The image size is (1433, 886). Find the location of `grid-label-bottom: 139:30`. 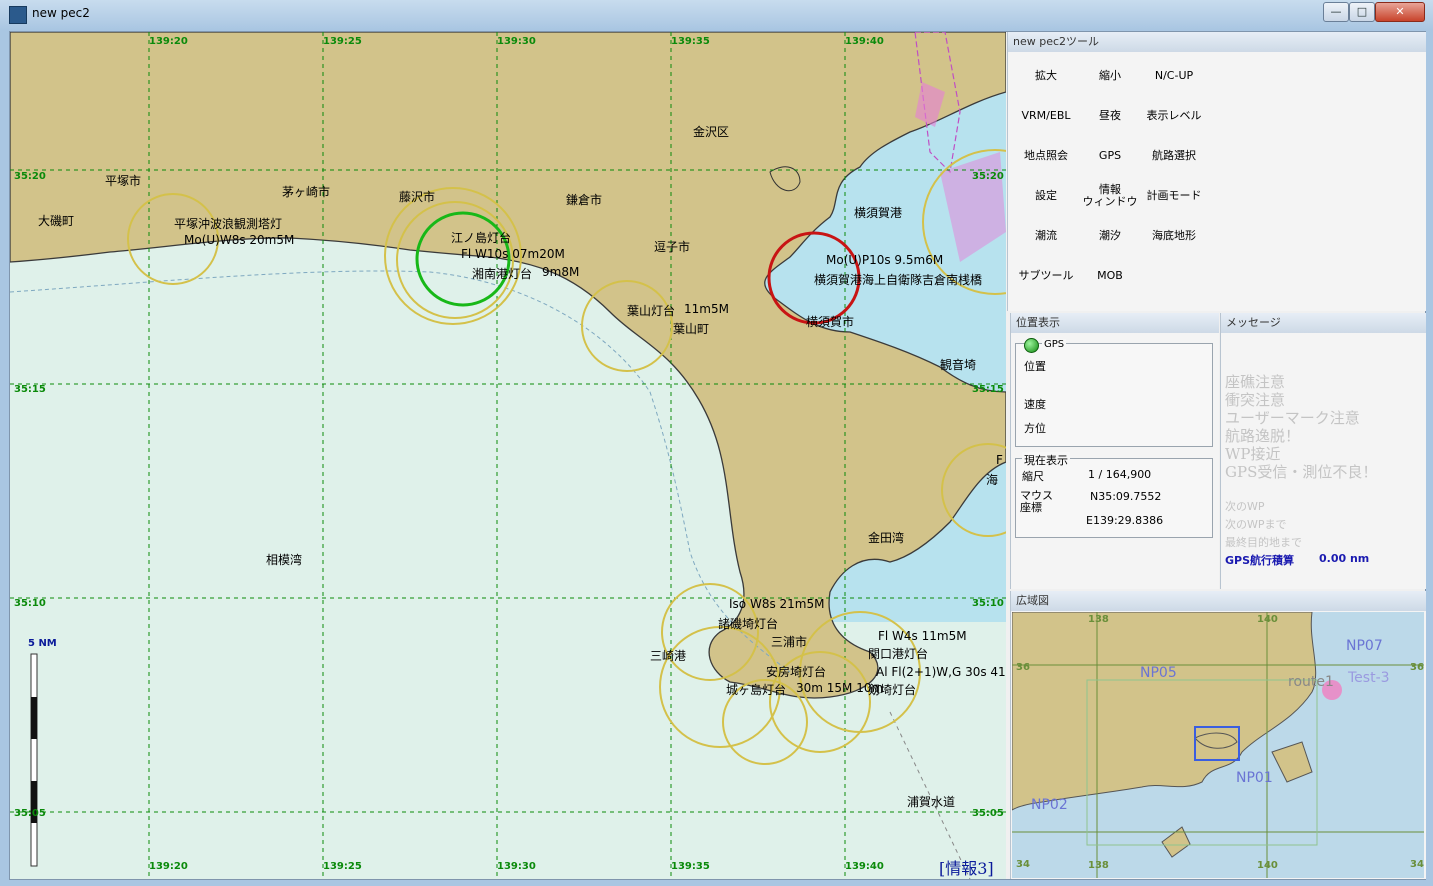

grid-label-bottom: 139:30 is located at coordinates (516, 866).